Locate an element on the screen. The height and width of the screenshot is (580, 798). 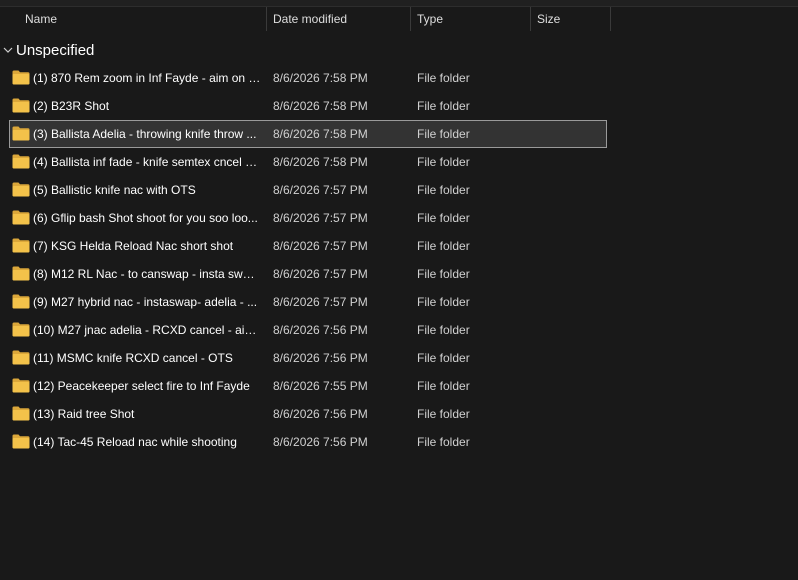
file-row: (2) B23R Shot 8/6/2026 7:58 PM File folder is located at coordinates (303, 106).